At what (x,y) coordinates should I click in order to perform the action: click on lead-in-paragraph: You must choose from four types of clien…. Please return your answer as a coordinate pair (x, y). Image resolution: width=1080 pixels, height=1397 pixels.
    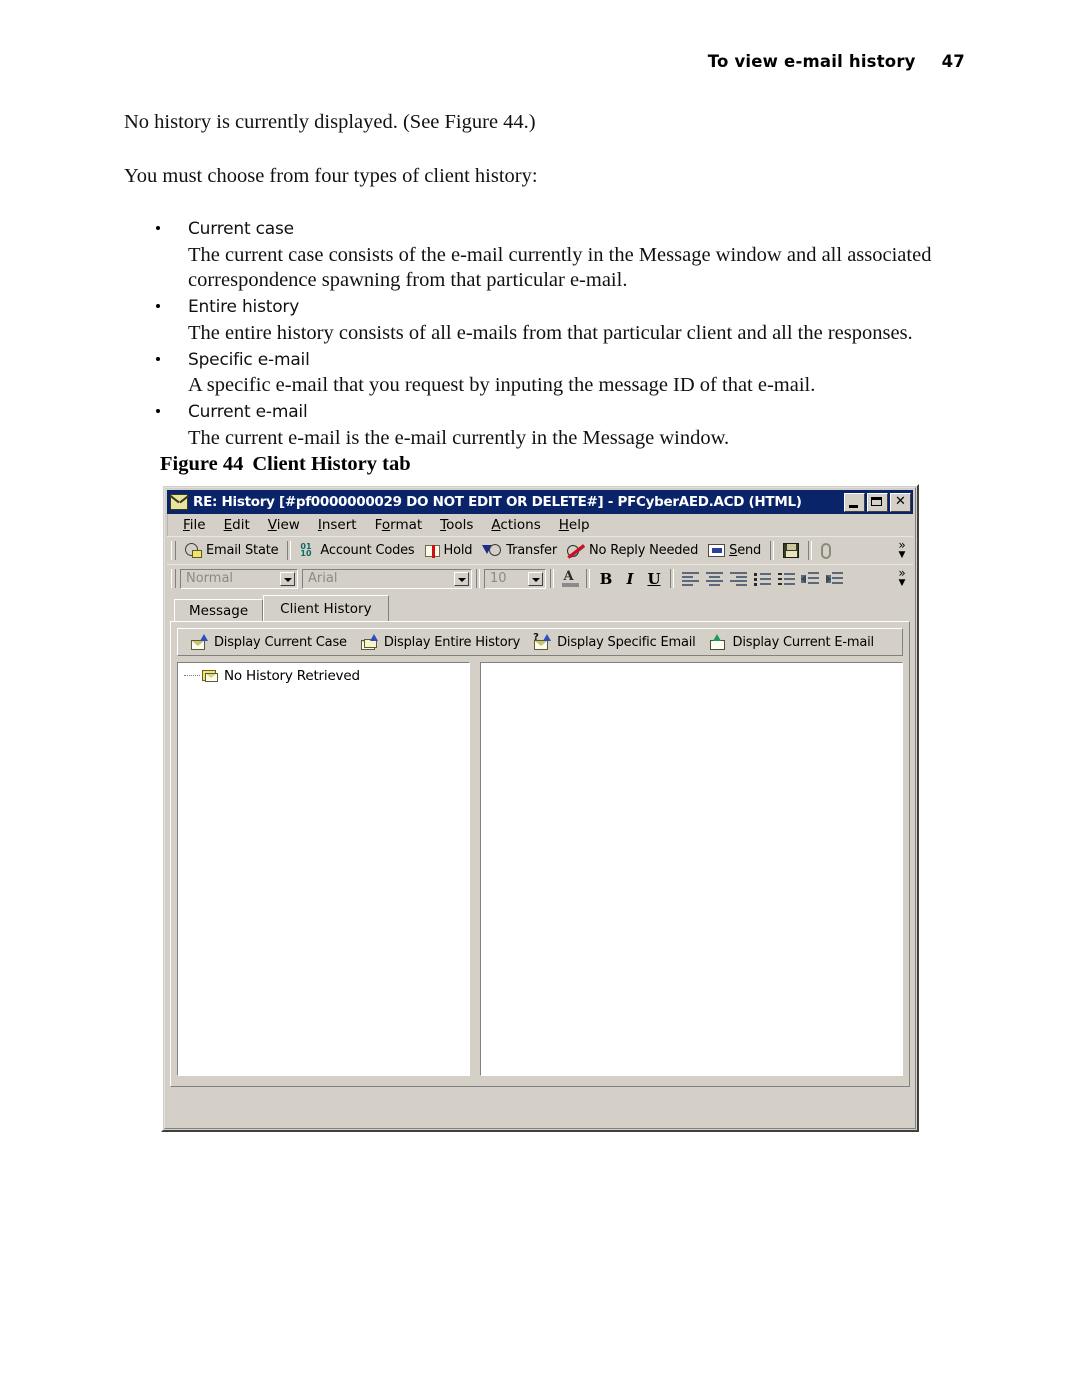
    Looking at the image, I should click on (331, 175).